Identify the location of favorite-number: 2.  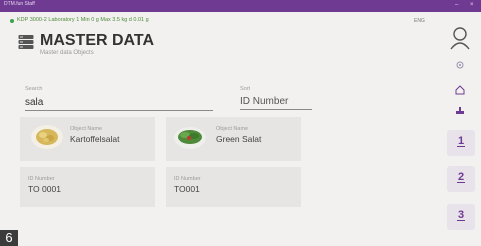
(461, 177).